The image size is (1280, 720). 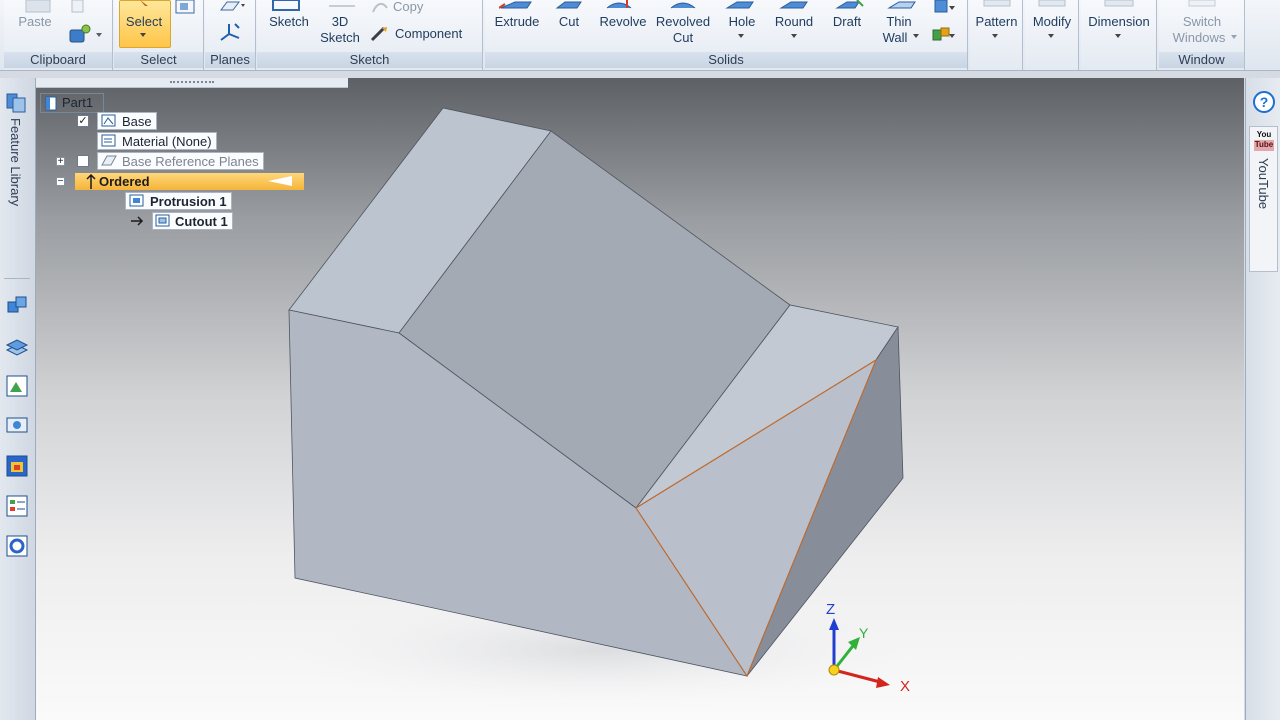 What do you see at coordinates (77, 6) in the screenshot?
I see `copy-small-icon` at bounding box center [77, 6].